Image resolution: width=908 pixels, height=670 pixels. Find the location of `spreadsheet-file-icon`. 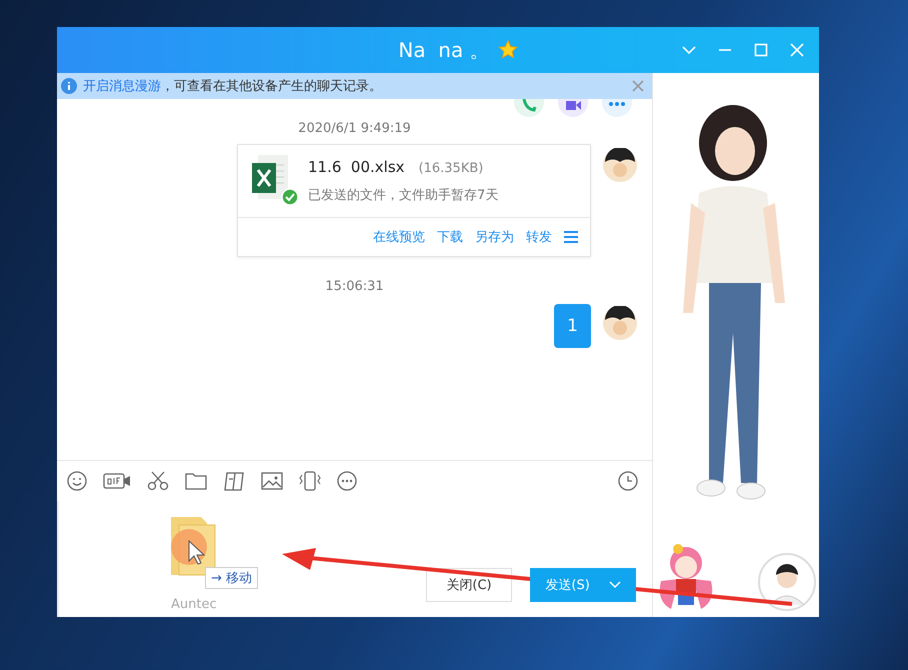

spreadsheet-file-icon is located at coordinates (275, 180).